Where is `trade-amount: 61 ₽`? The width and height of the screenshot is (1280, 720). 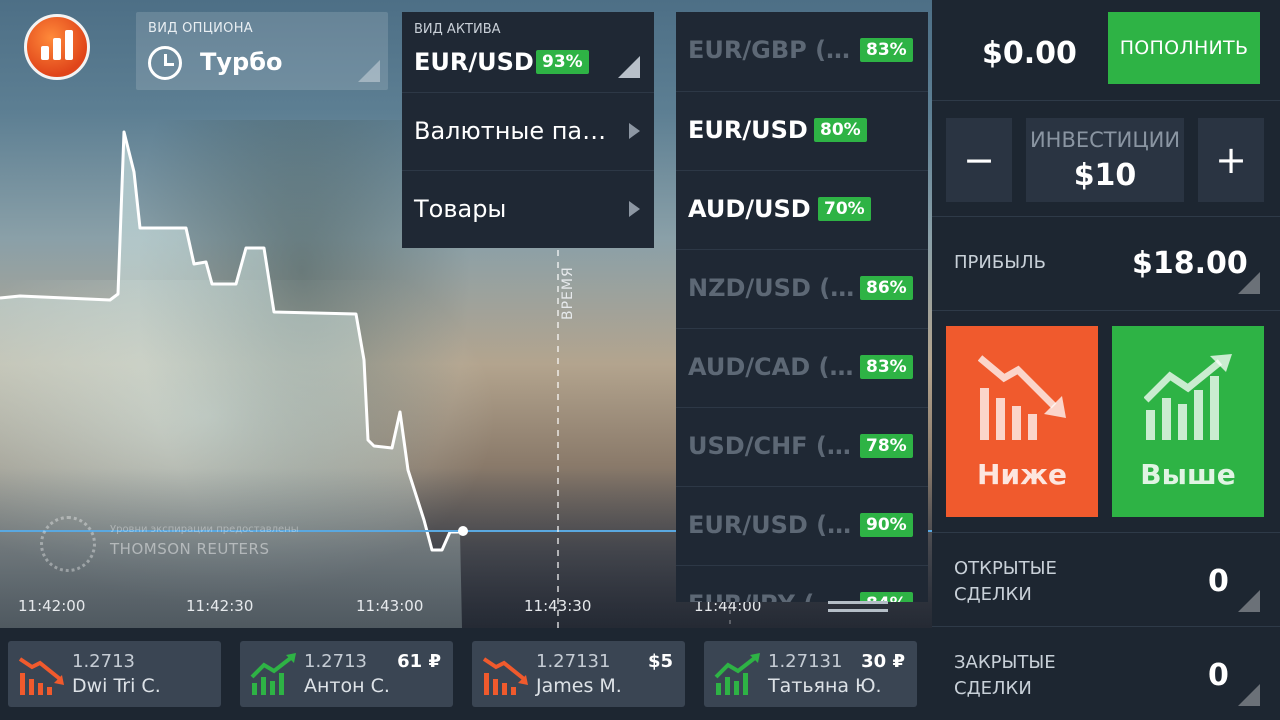
trade-amount: 61 ₽ is located at coordinates (419, 661).